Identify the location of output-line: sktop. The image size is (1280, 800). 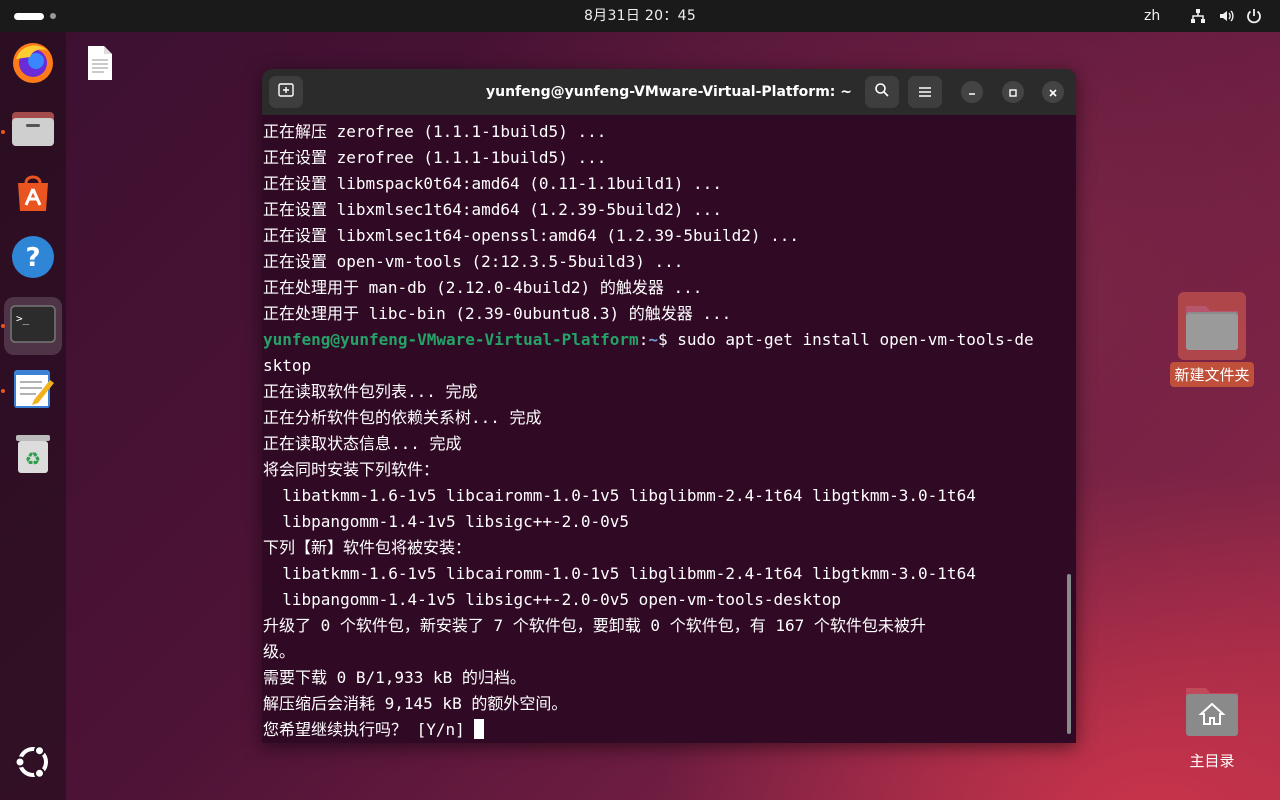
(287, 365).